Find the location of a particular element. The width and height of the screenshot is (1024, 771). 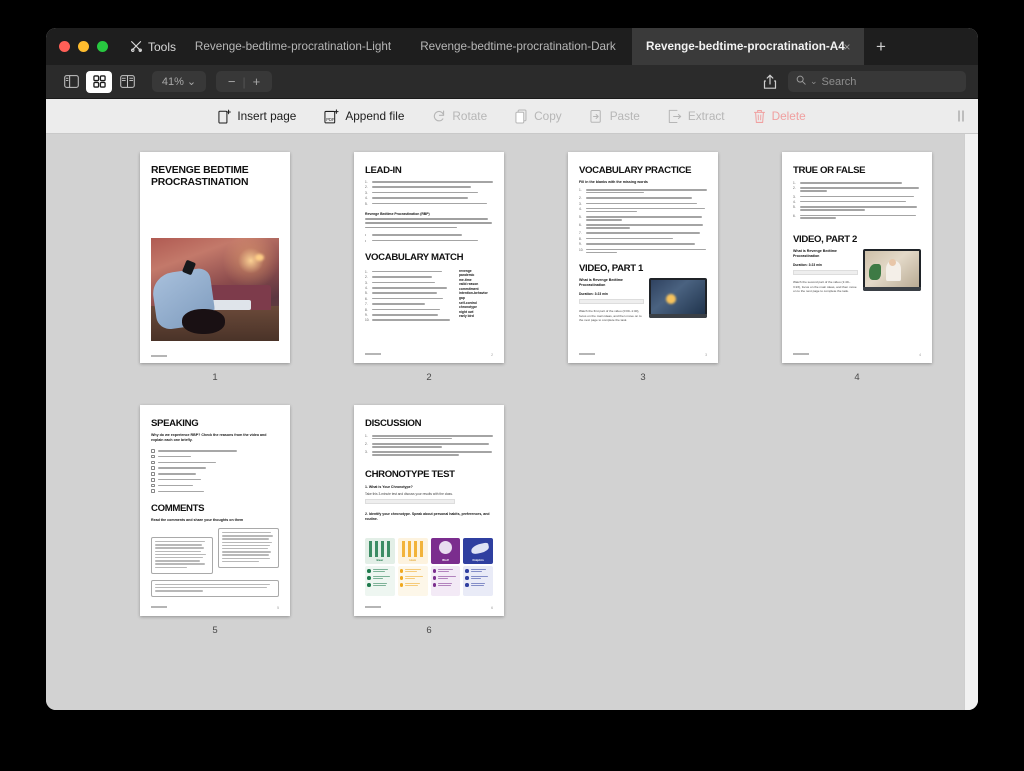

minimize-window-button is located at coordinates (83, 46).